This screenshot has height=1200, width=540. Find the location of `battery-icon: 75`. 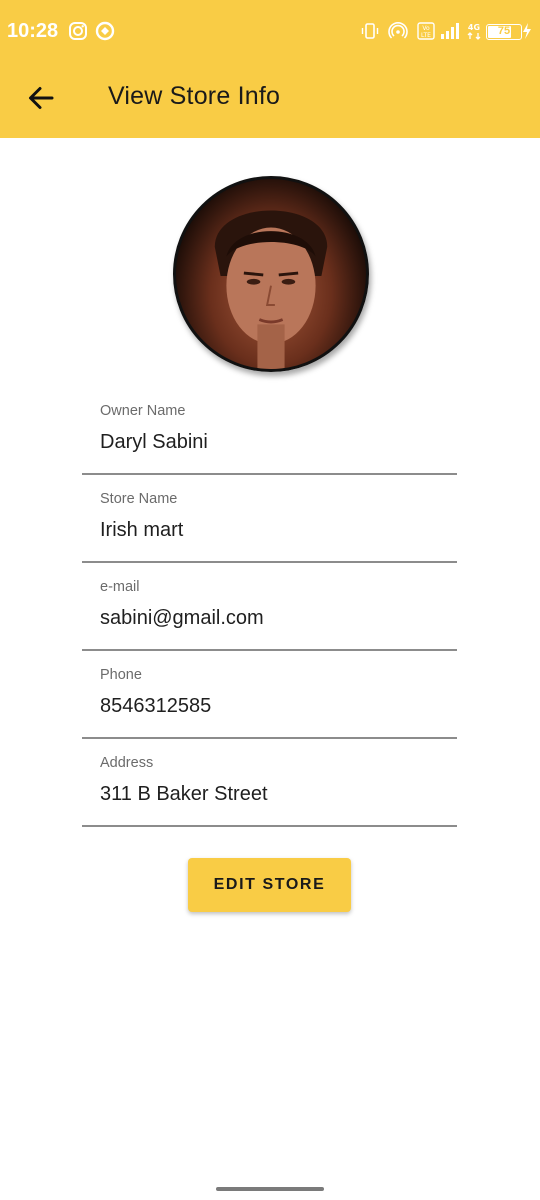

battery-icon: 75 is located at coordinates (504, 32).